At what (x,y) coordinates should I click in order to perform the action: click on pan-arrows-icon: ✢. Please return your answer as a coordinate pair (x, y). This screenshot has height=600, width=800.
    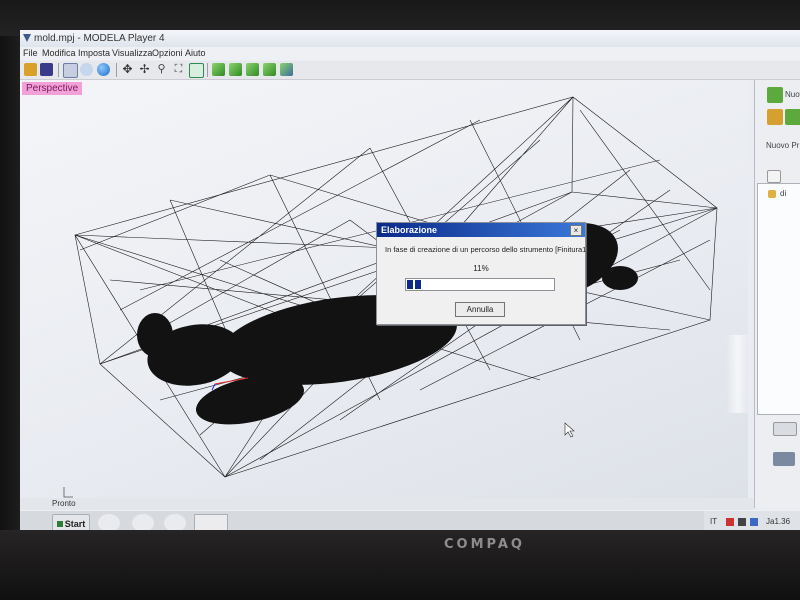
    Looking at the image, I should click on (144, 69).